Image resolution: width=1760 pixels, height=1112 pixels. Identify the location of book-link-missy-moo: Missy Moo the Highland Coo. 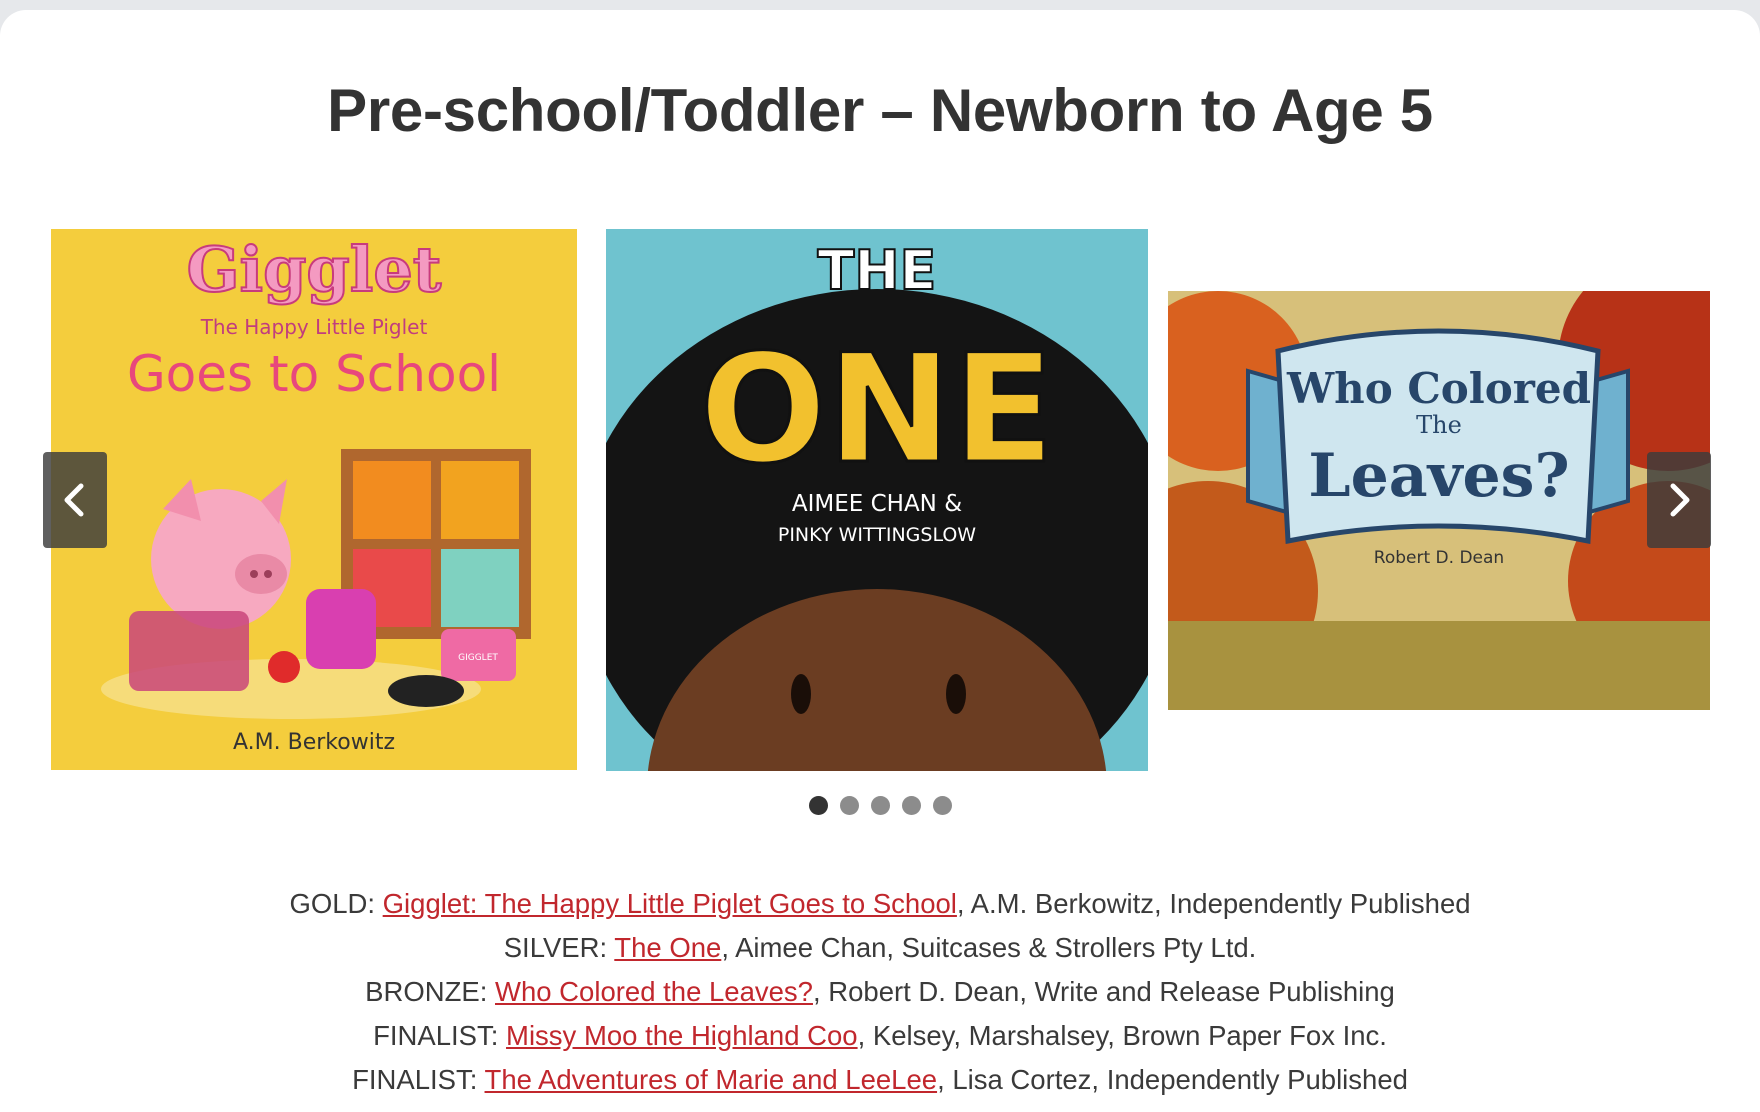
(682, 1035).